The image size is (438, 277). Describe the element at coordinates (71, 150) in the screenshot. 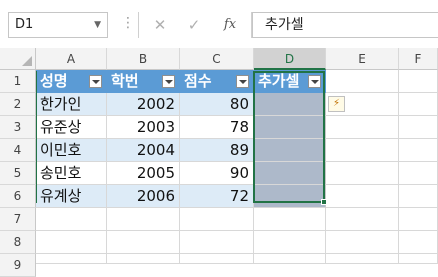

I see `table-cell: 이민호` at that location.